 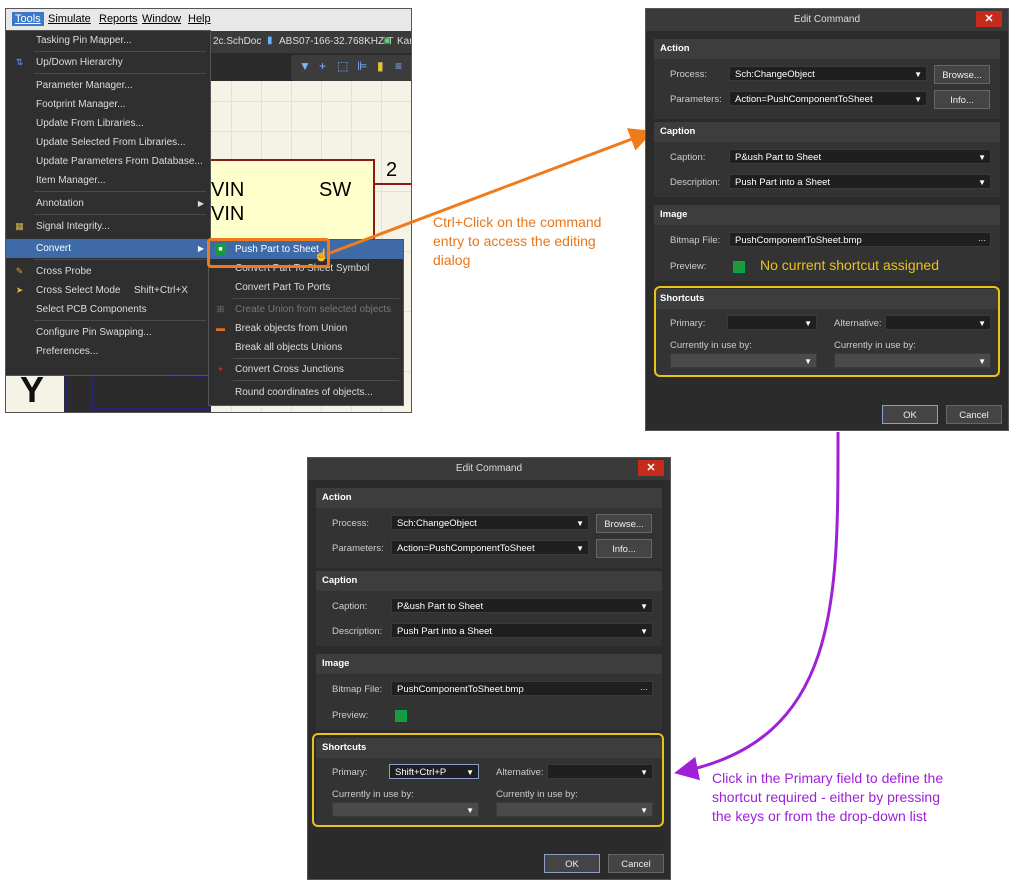 What do you see at coordinates (849, 265) in the screenshot?
I see `annotation-no-shortcut: No current shortcut assigned` at bounding box center [849, 265].